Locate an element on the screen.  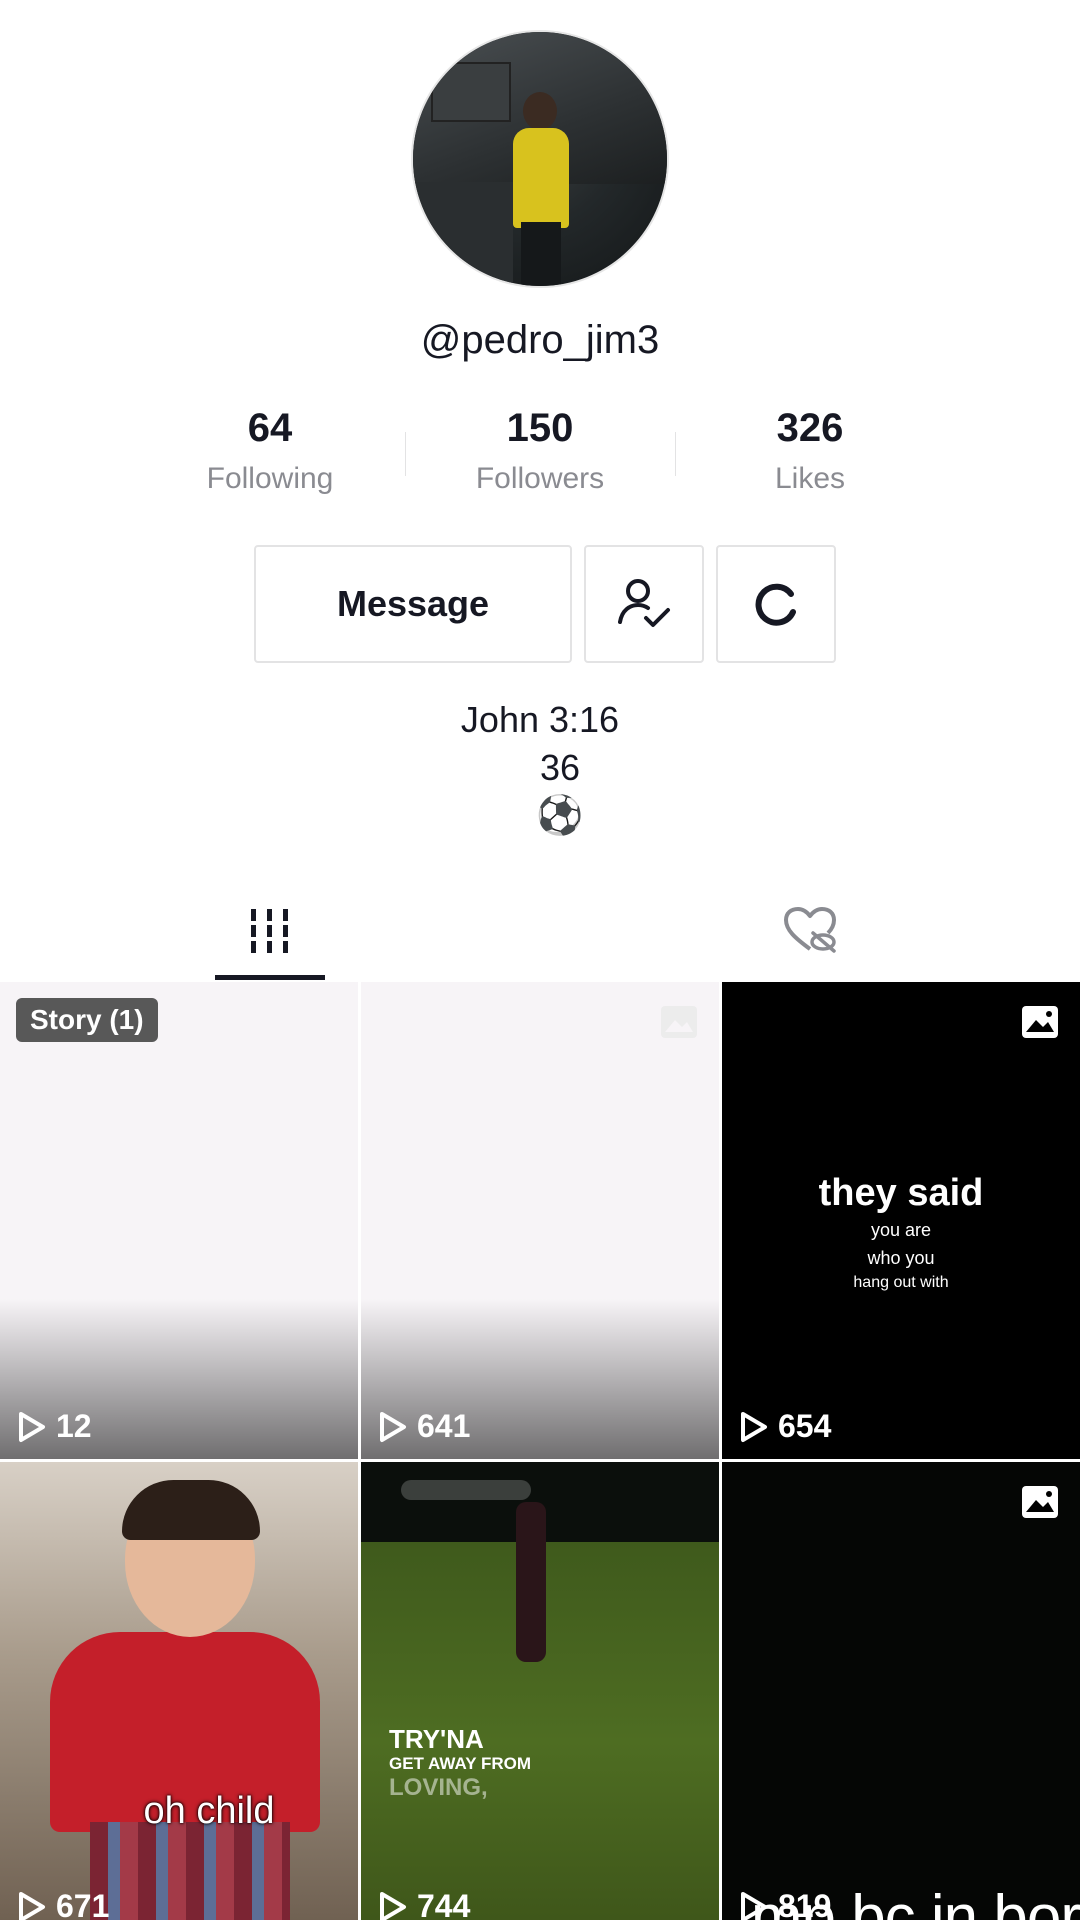
soccer-ball-emoji: ⚽ is located at coordinates (560, 816).